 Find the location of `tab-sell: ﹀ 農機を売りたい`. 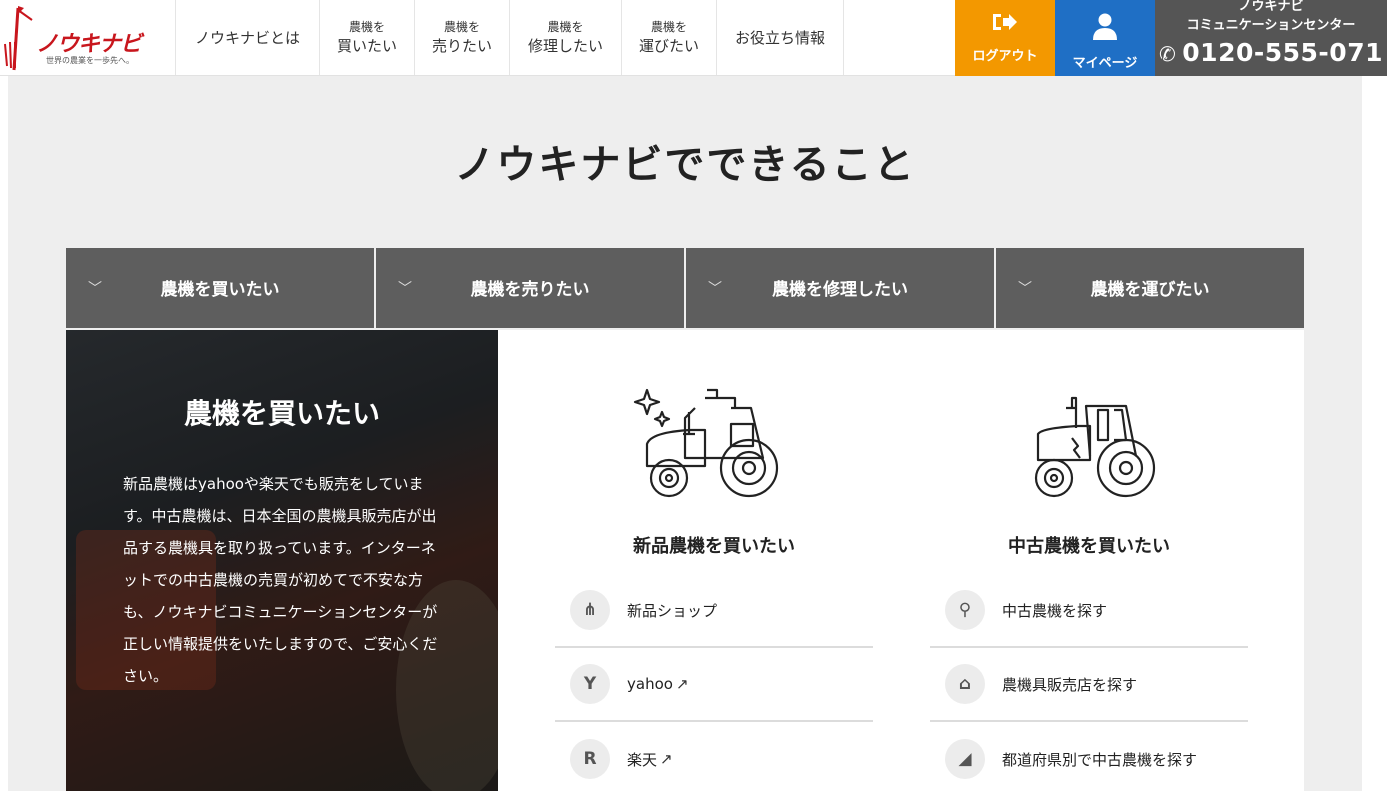

tab-sell: ﹀ 農機を売りたい is located at coordinates (530, 288).